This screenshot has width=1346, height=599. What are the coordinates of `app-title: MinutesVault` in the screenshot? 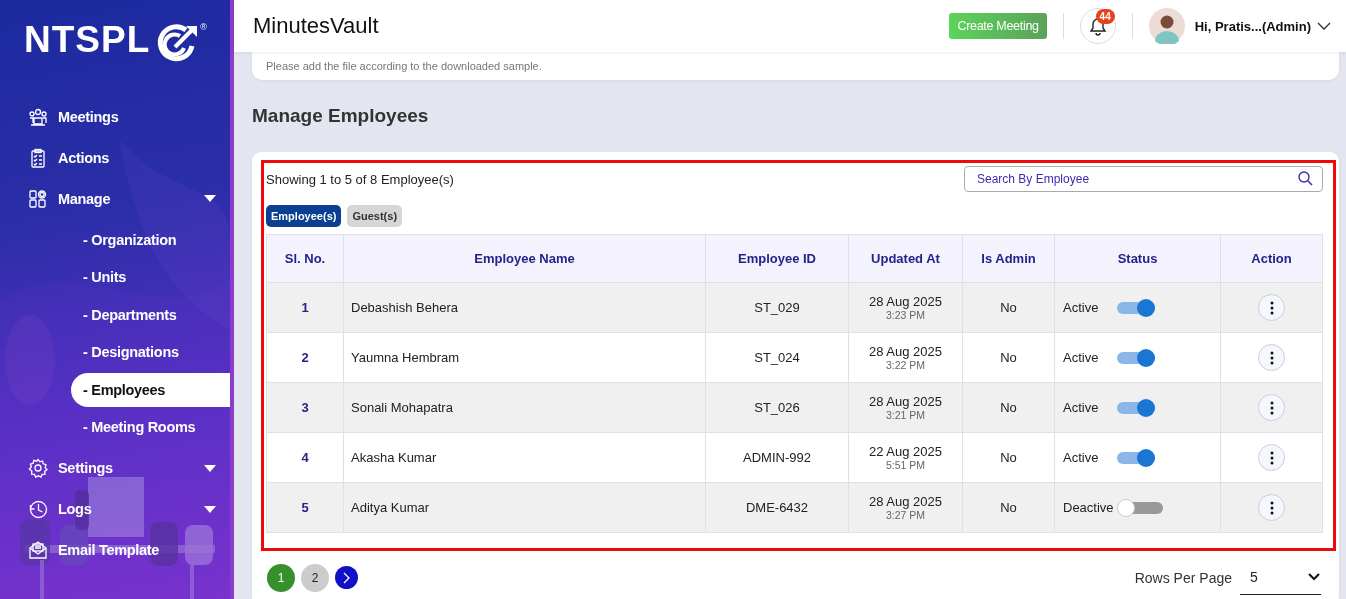 It's located at (316, 26).